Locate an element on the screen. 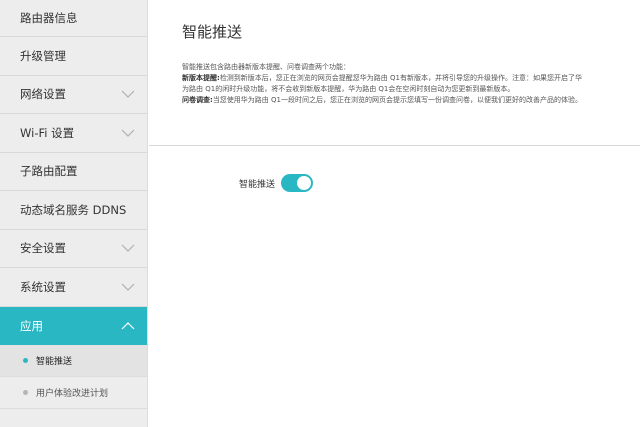 The width and height of the screenshot is (640, 427). sidebar-item-ddns: 动态域名服务 DDNS is located at coordinates (73, 210).